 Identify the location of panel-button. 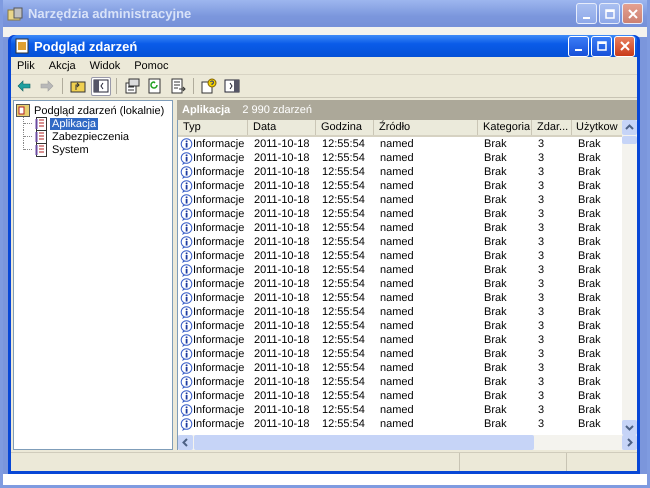
(232, 86).